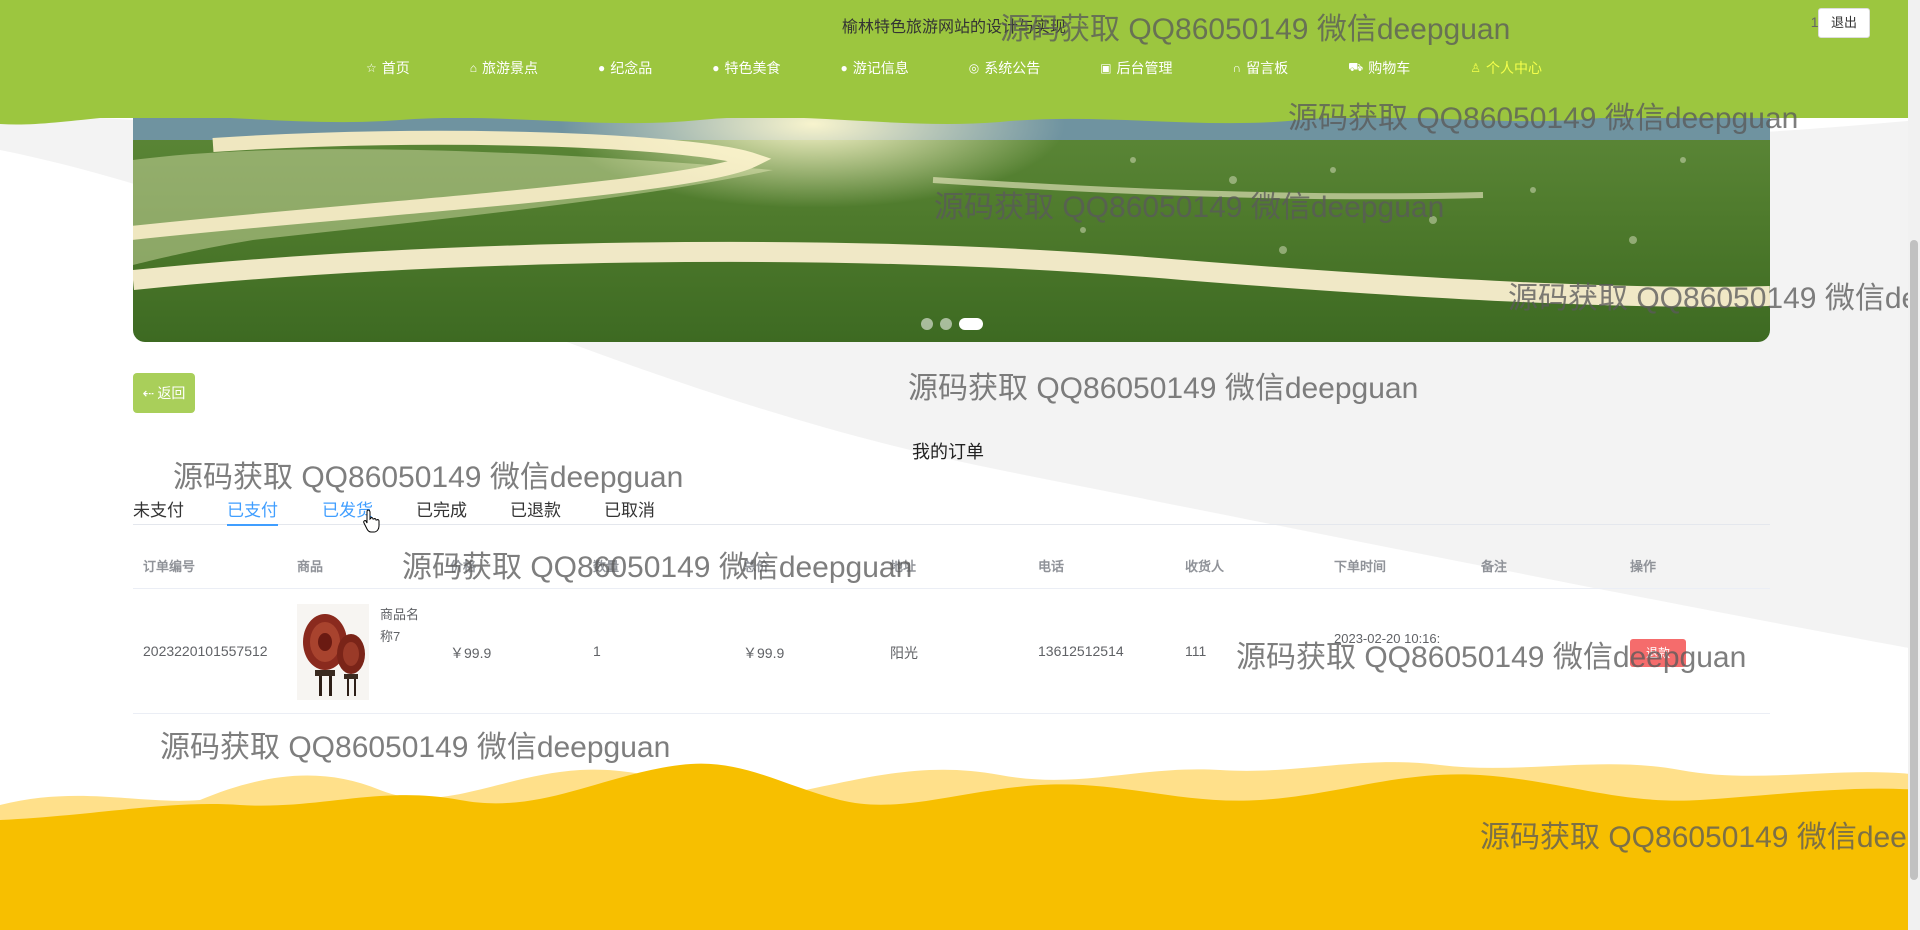 The width and height of the screenshot is (1920, 930). What do you see at coordinates (310, 566) in the screenshot?
I see `col-product: 商品` at bounding box center [310, 566].